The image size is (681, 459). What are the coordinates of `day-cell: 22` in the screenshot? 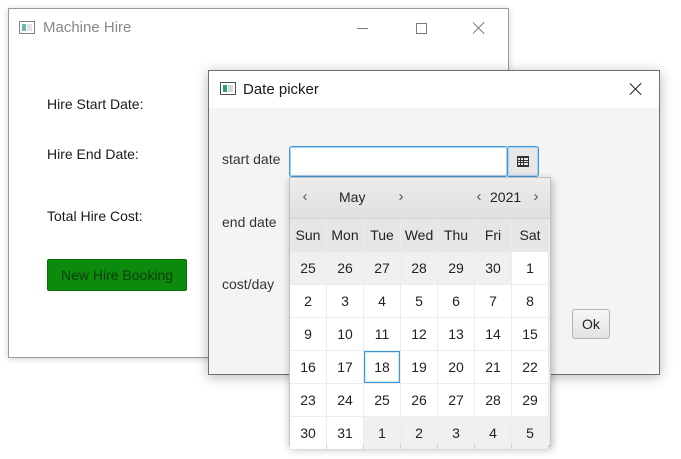 It's located at (530, 367).